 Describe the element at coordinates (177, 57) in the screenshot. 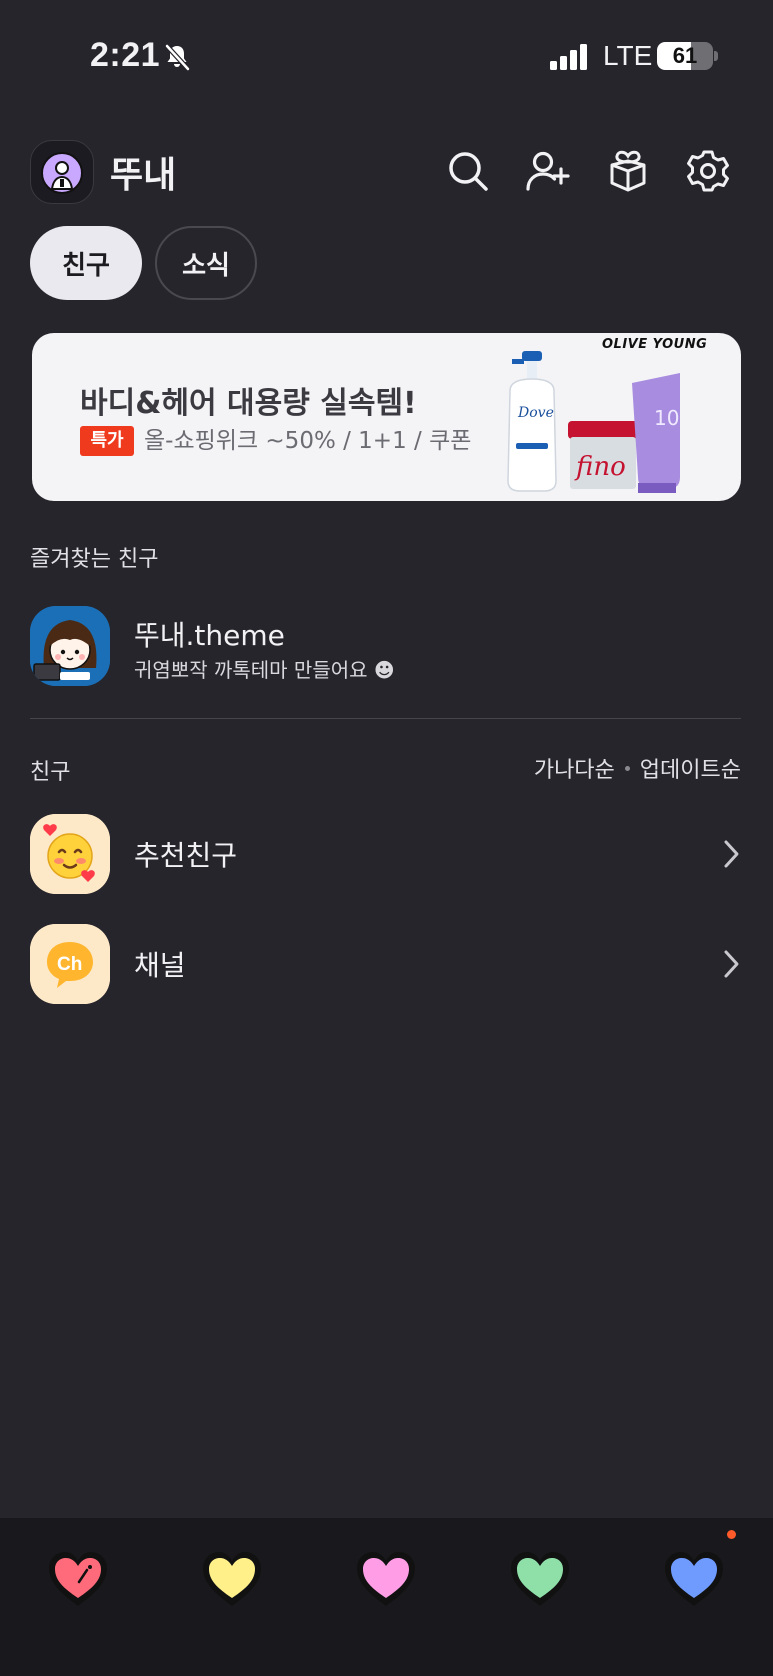

I see `muted-bell-icon` at that location.